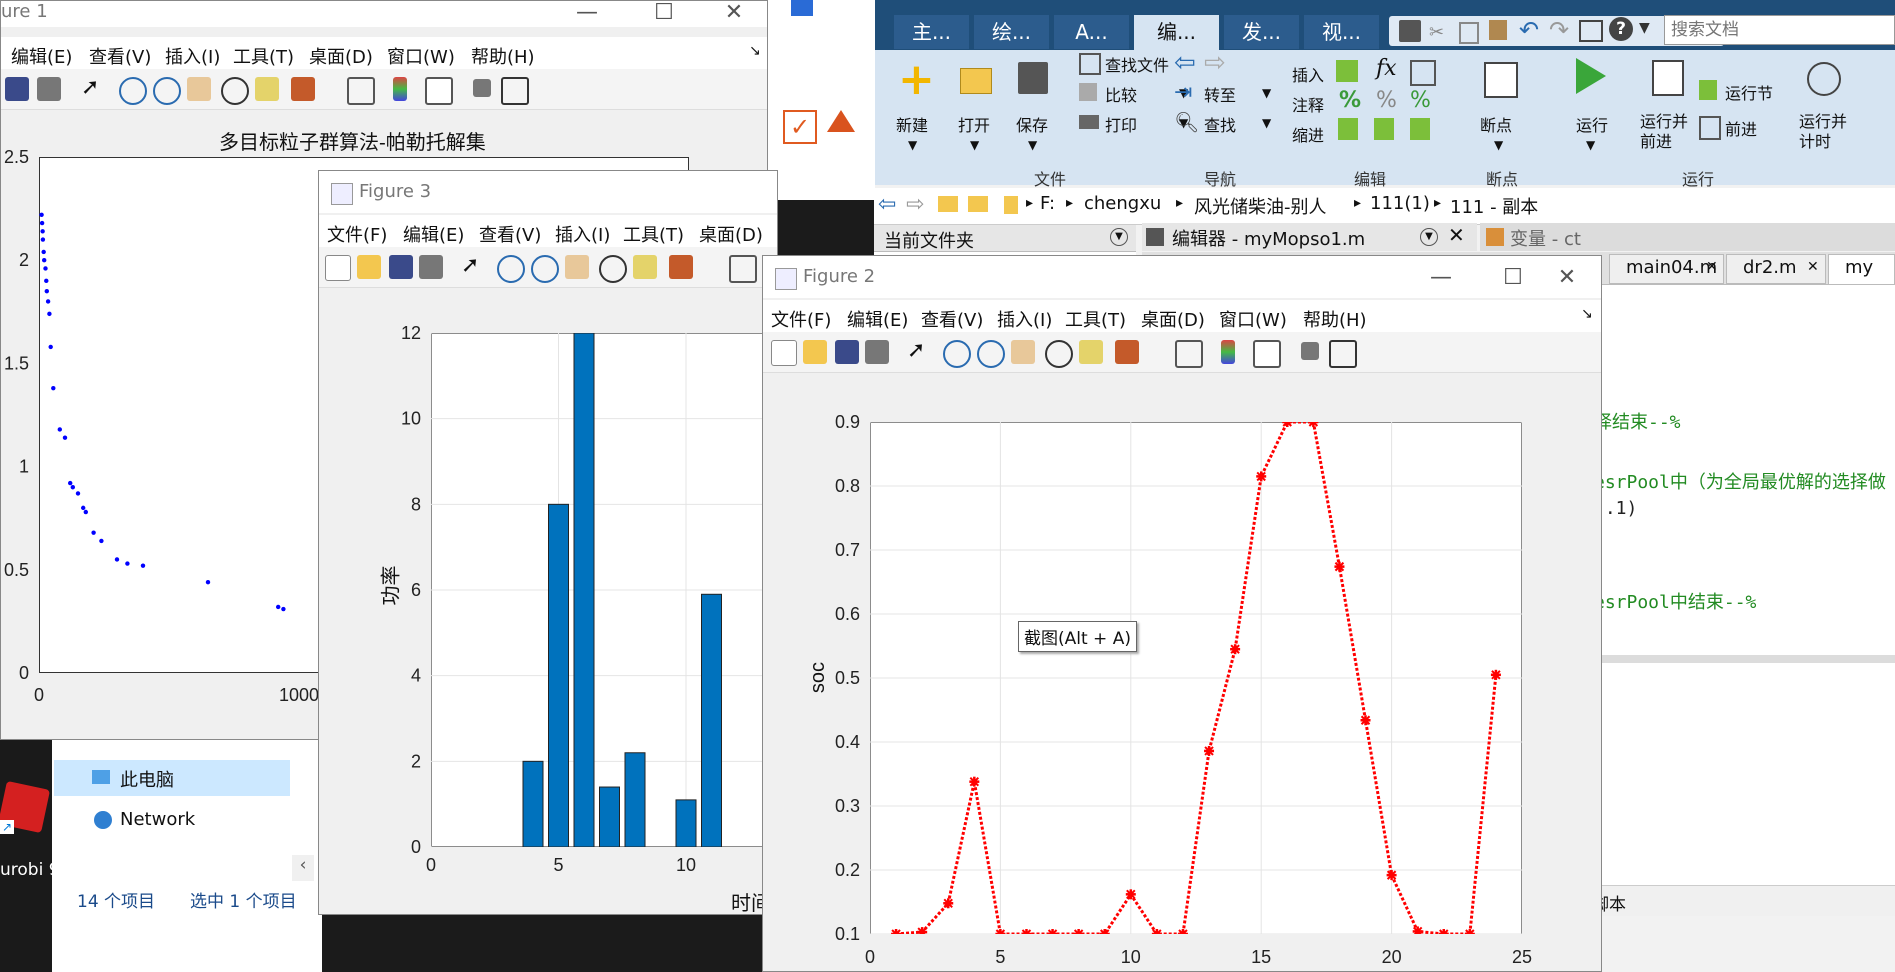 Image resolution: width=1895 pixels, height=972 pixels. I want to click on open-button: 打开 ▼, so click(976, 108).